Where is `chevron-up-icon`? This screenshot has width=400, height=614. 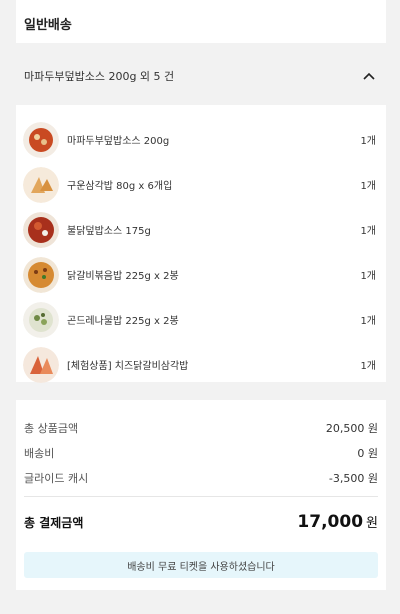
chevron-up-icon is located at coordinates (369, 76).